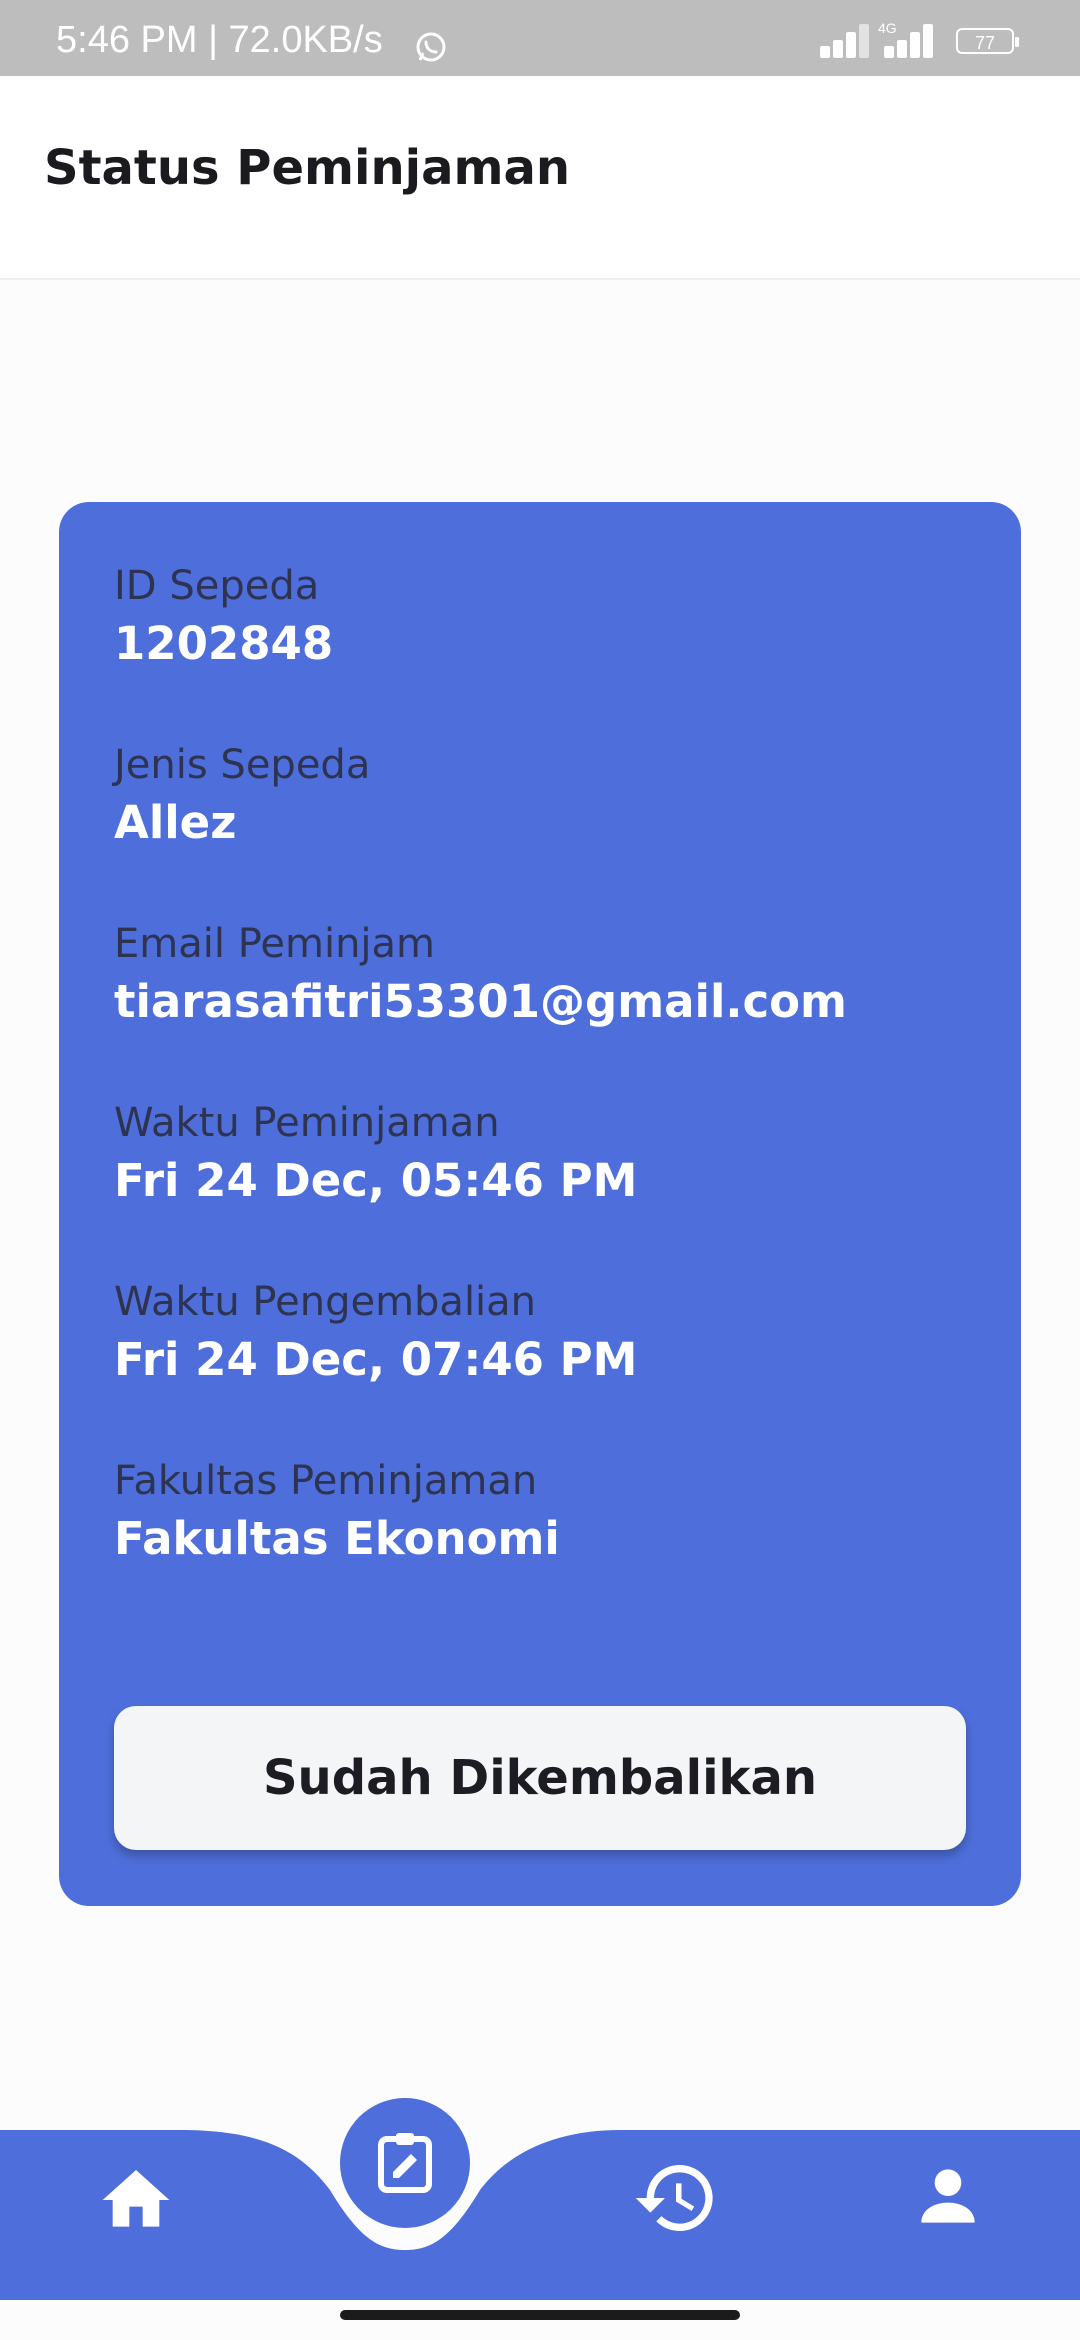 Image resolution: width=1080 pixels, height=2340 pixels. What do you see at coordinates (376, 1180) in the screenshot?
I see `field-value: Fri 24 Dec, 05:46 PM` at bounding box center [376, 1180].